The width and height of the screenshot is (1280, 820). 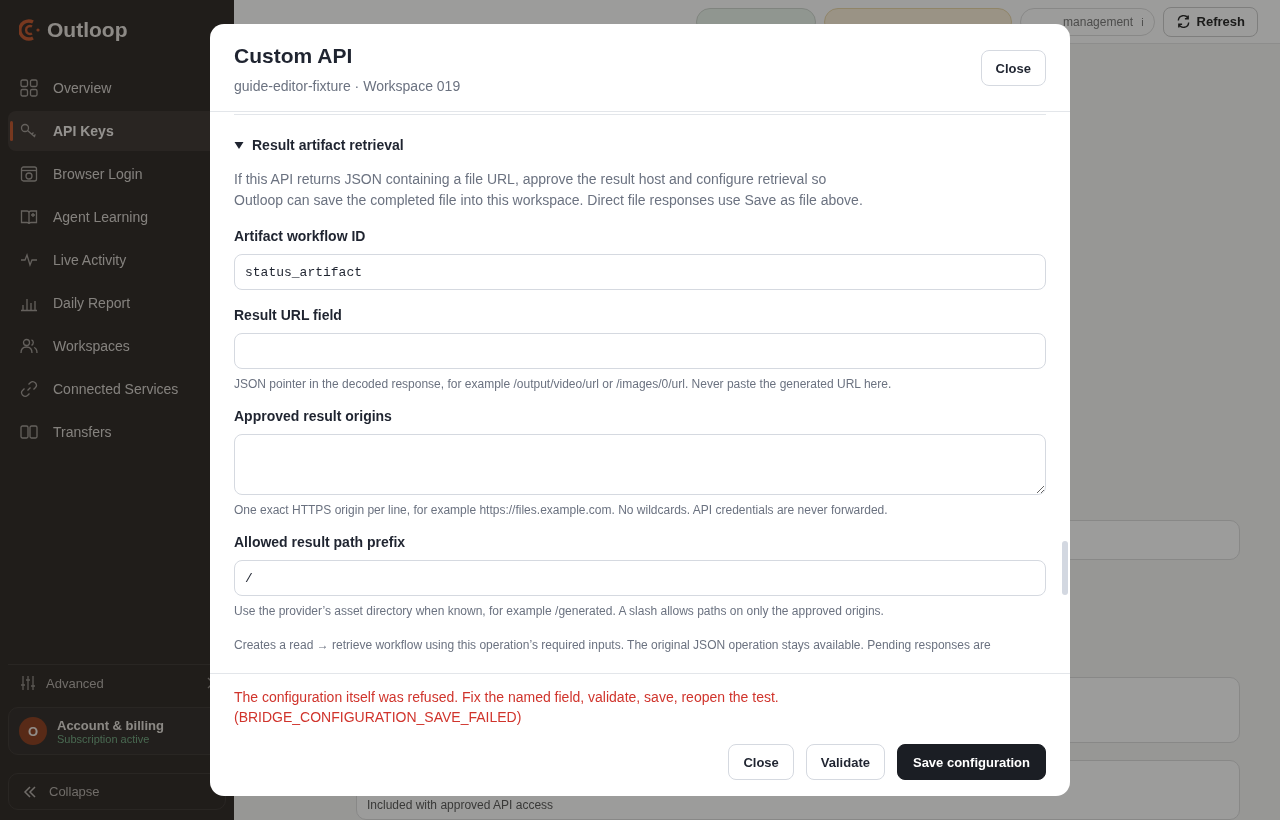 I want to click on field-label: Result URL field, so click(x=288, y=315).